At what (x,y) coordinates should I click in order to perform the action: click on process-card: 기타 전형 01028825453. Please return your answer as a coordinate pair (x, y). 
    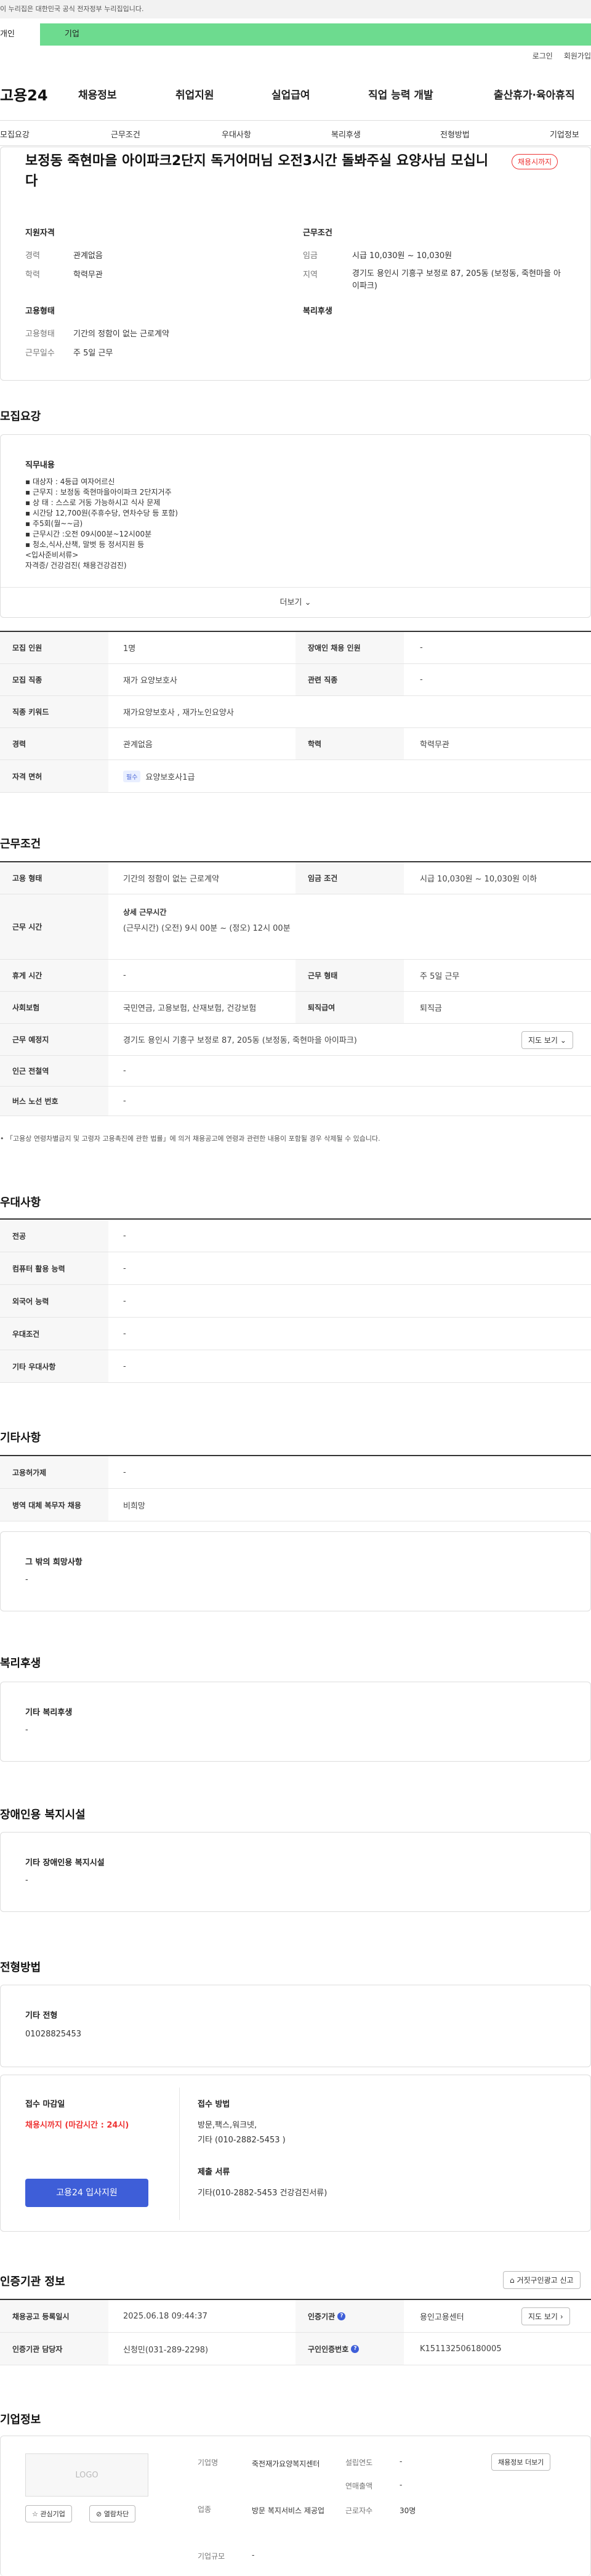
    Looking at the image, I should click on (295, 2026).